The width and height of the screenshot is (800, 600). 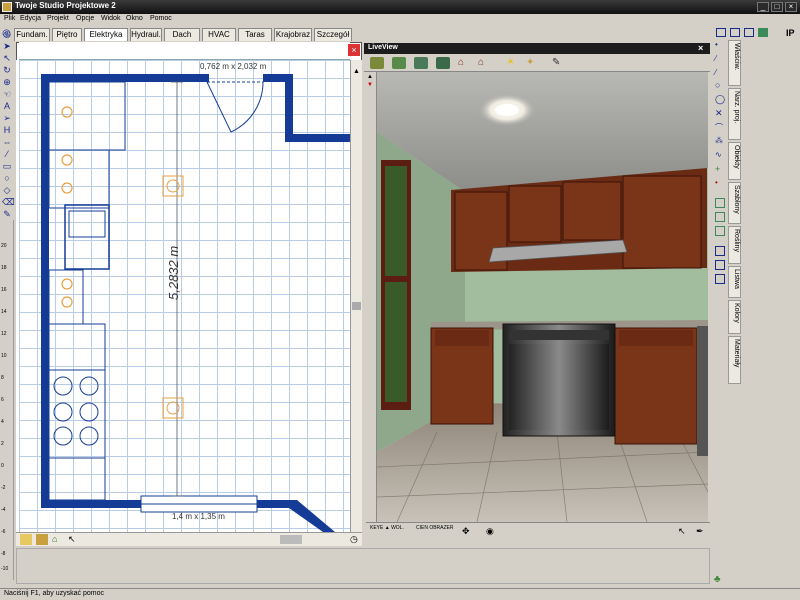 What do you see at coordinates (720, 580) in the screenshot?
I see `plant-icon: ♣` at bounding box center [720, 580].